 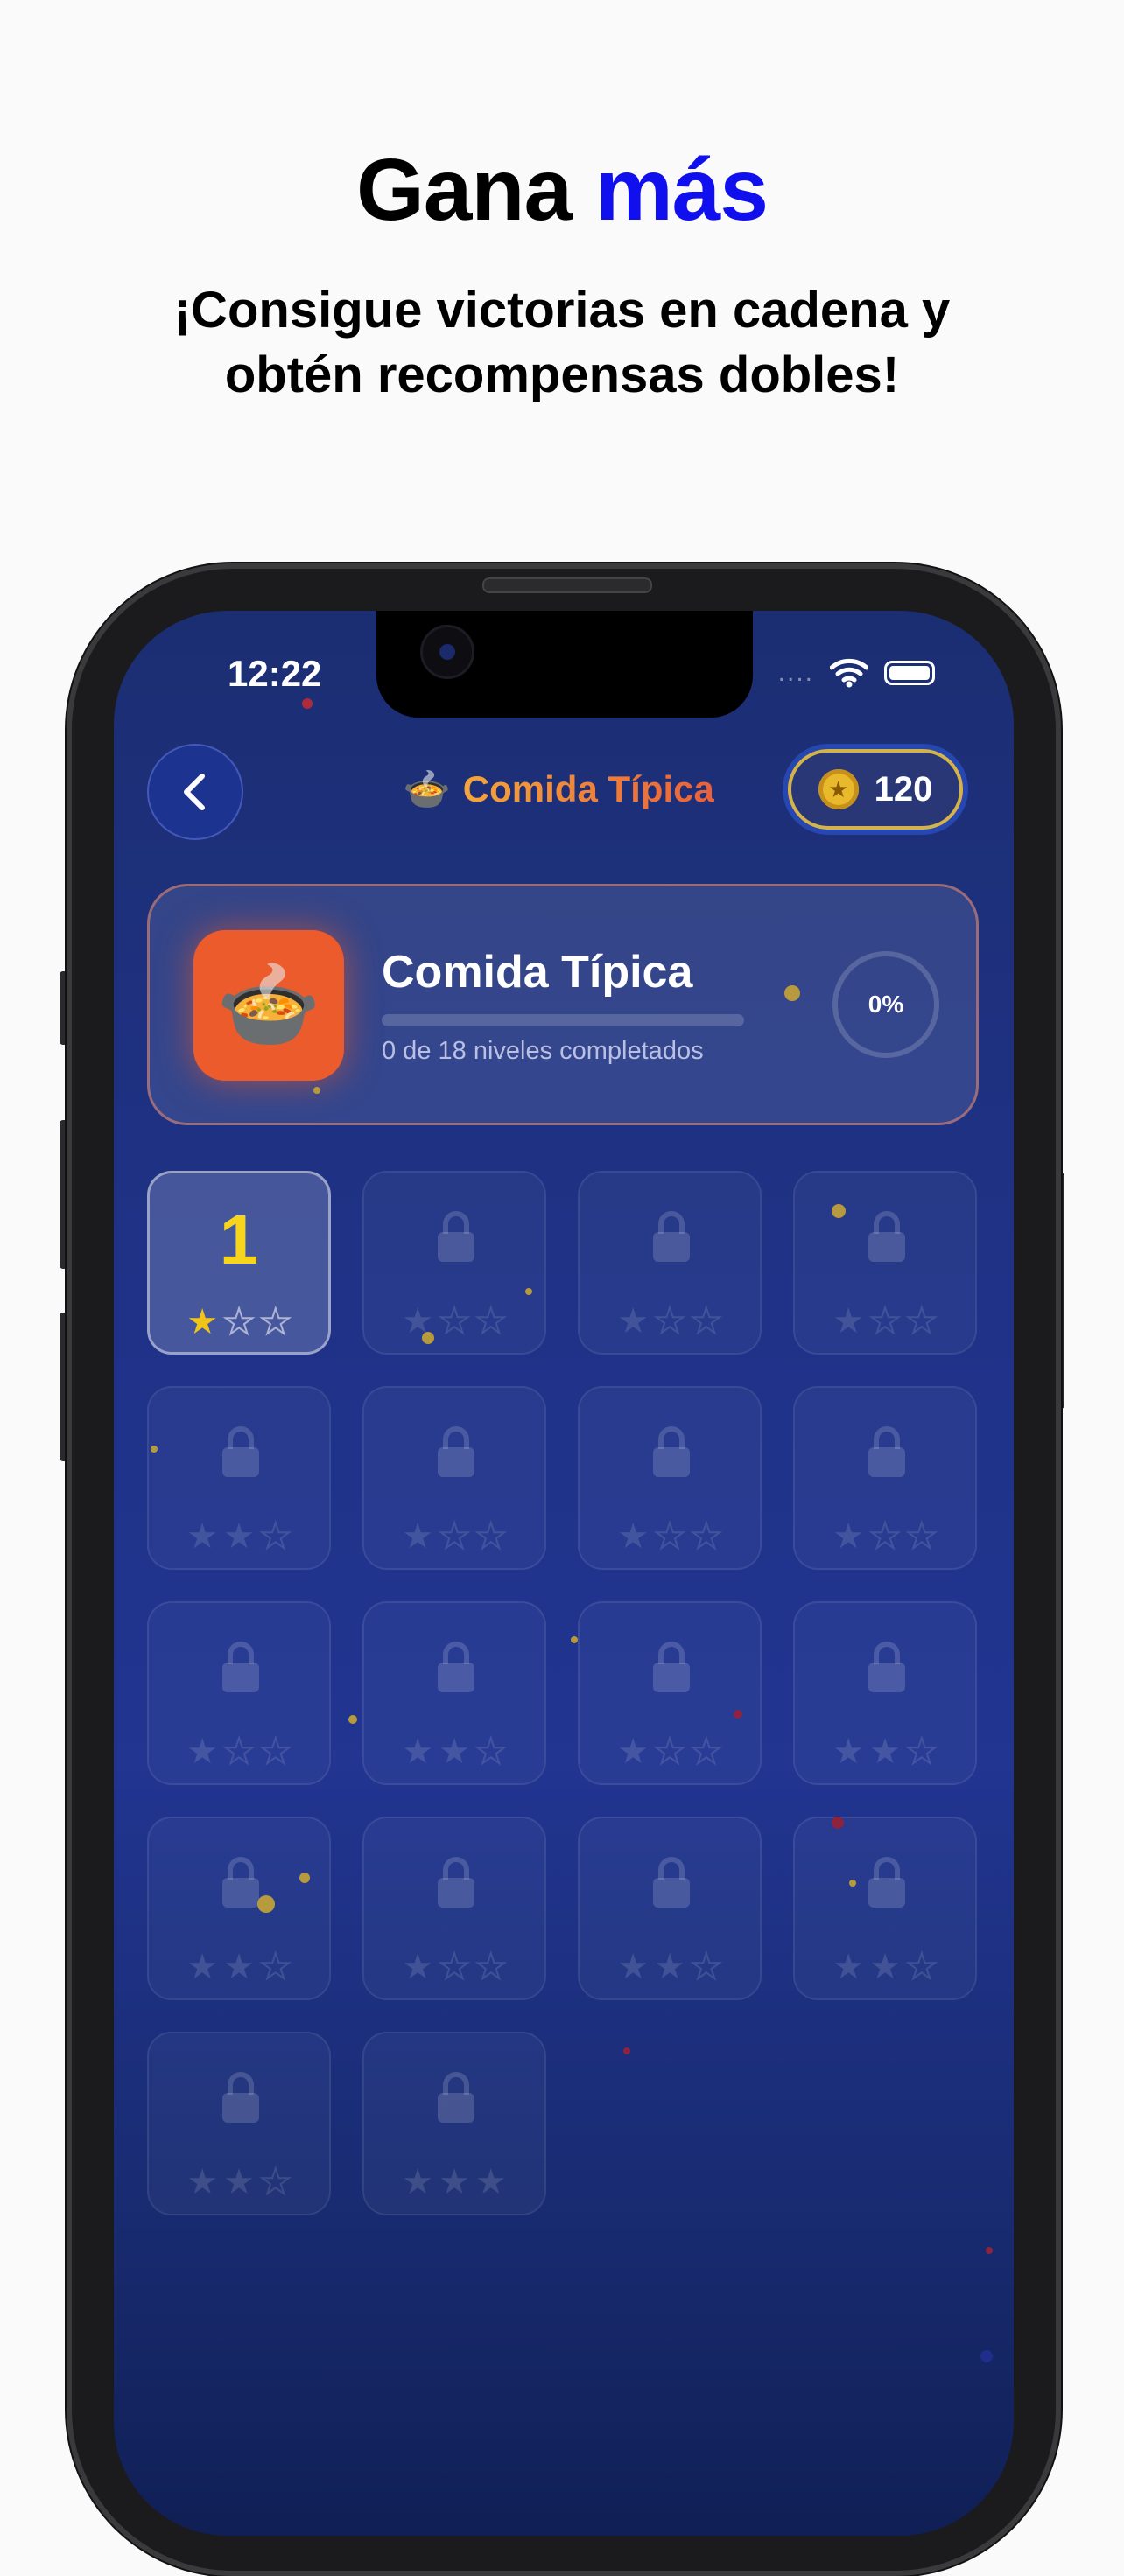 What do you see at coordinates (681, 190) in the screenshot?
I see `headline-accent: más` at bounding box center [681, 190].